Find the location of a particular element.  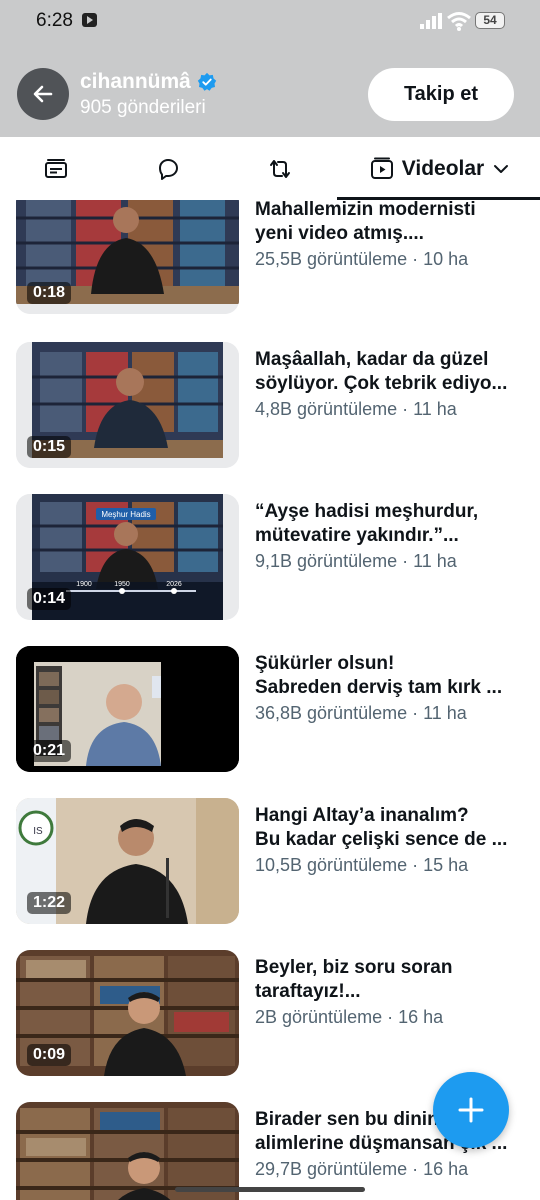

video-meta: 10,5B görüntüleme · 15 ha is located at coordinates (362, 865).